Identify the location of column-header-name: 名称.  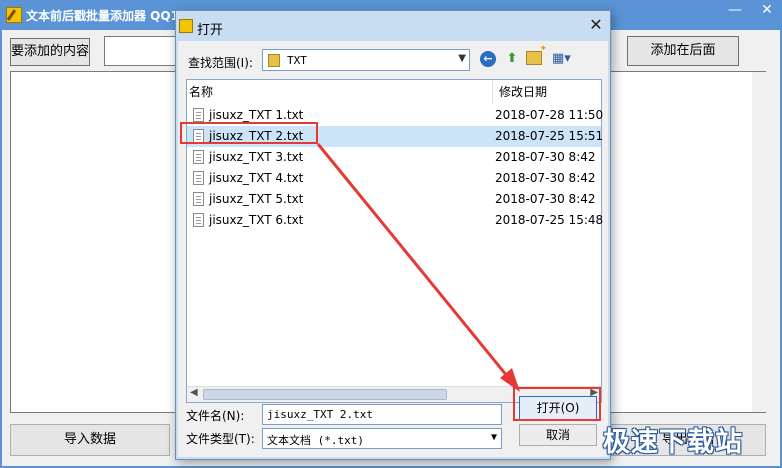
(340, 92).